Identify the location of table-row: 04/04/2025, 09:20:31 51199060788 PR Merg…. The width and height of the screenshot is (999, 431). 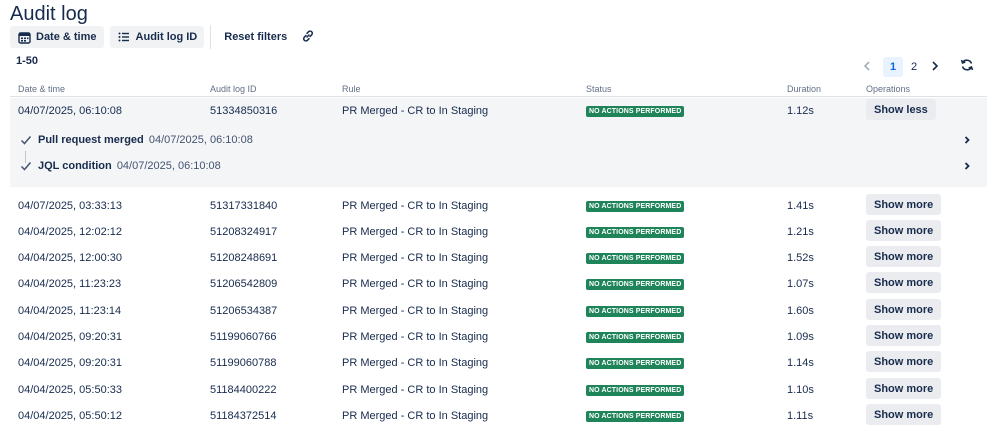
(498, 363).